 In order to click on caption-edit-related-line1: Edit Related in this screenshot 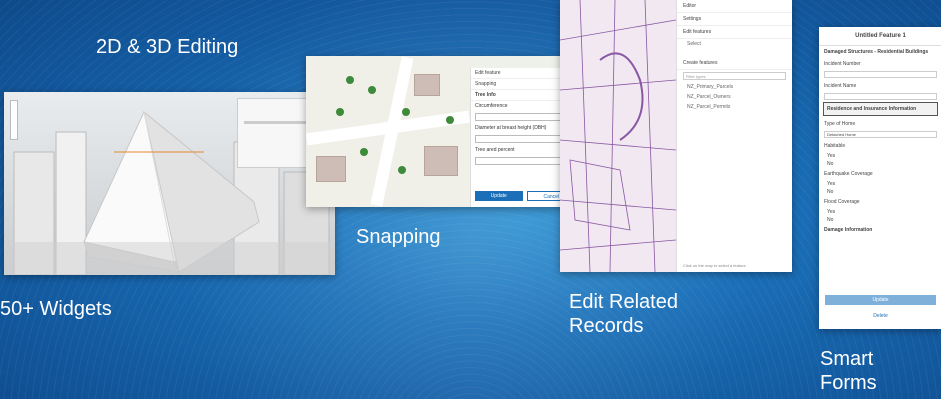, I will do `click(623, 302)`.